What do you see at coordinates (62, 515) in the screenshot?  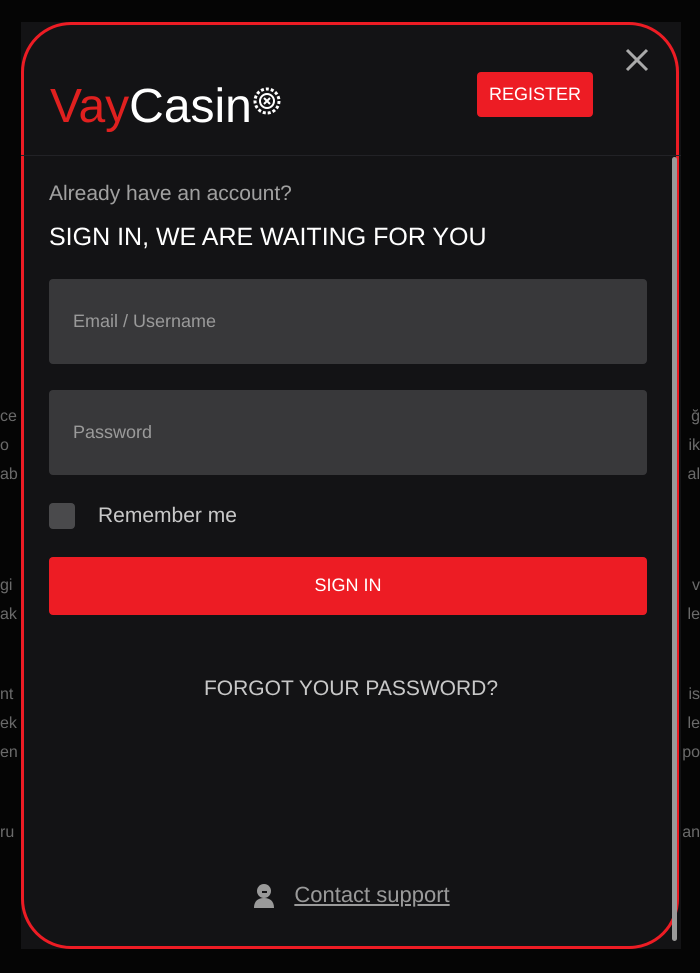 I see `remember-checkbox` at bounding box center [62, 515].